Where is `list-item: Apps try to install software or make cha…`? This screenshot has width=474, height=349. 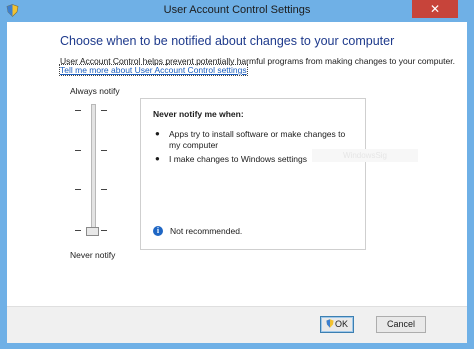 list-item: Apps try to install software or make cha… is located at coordinates (257, 139).